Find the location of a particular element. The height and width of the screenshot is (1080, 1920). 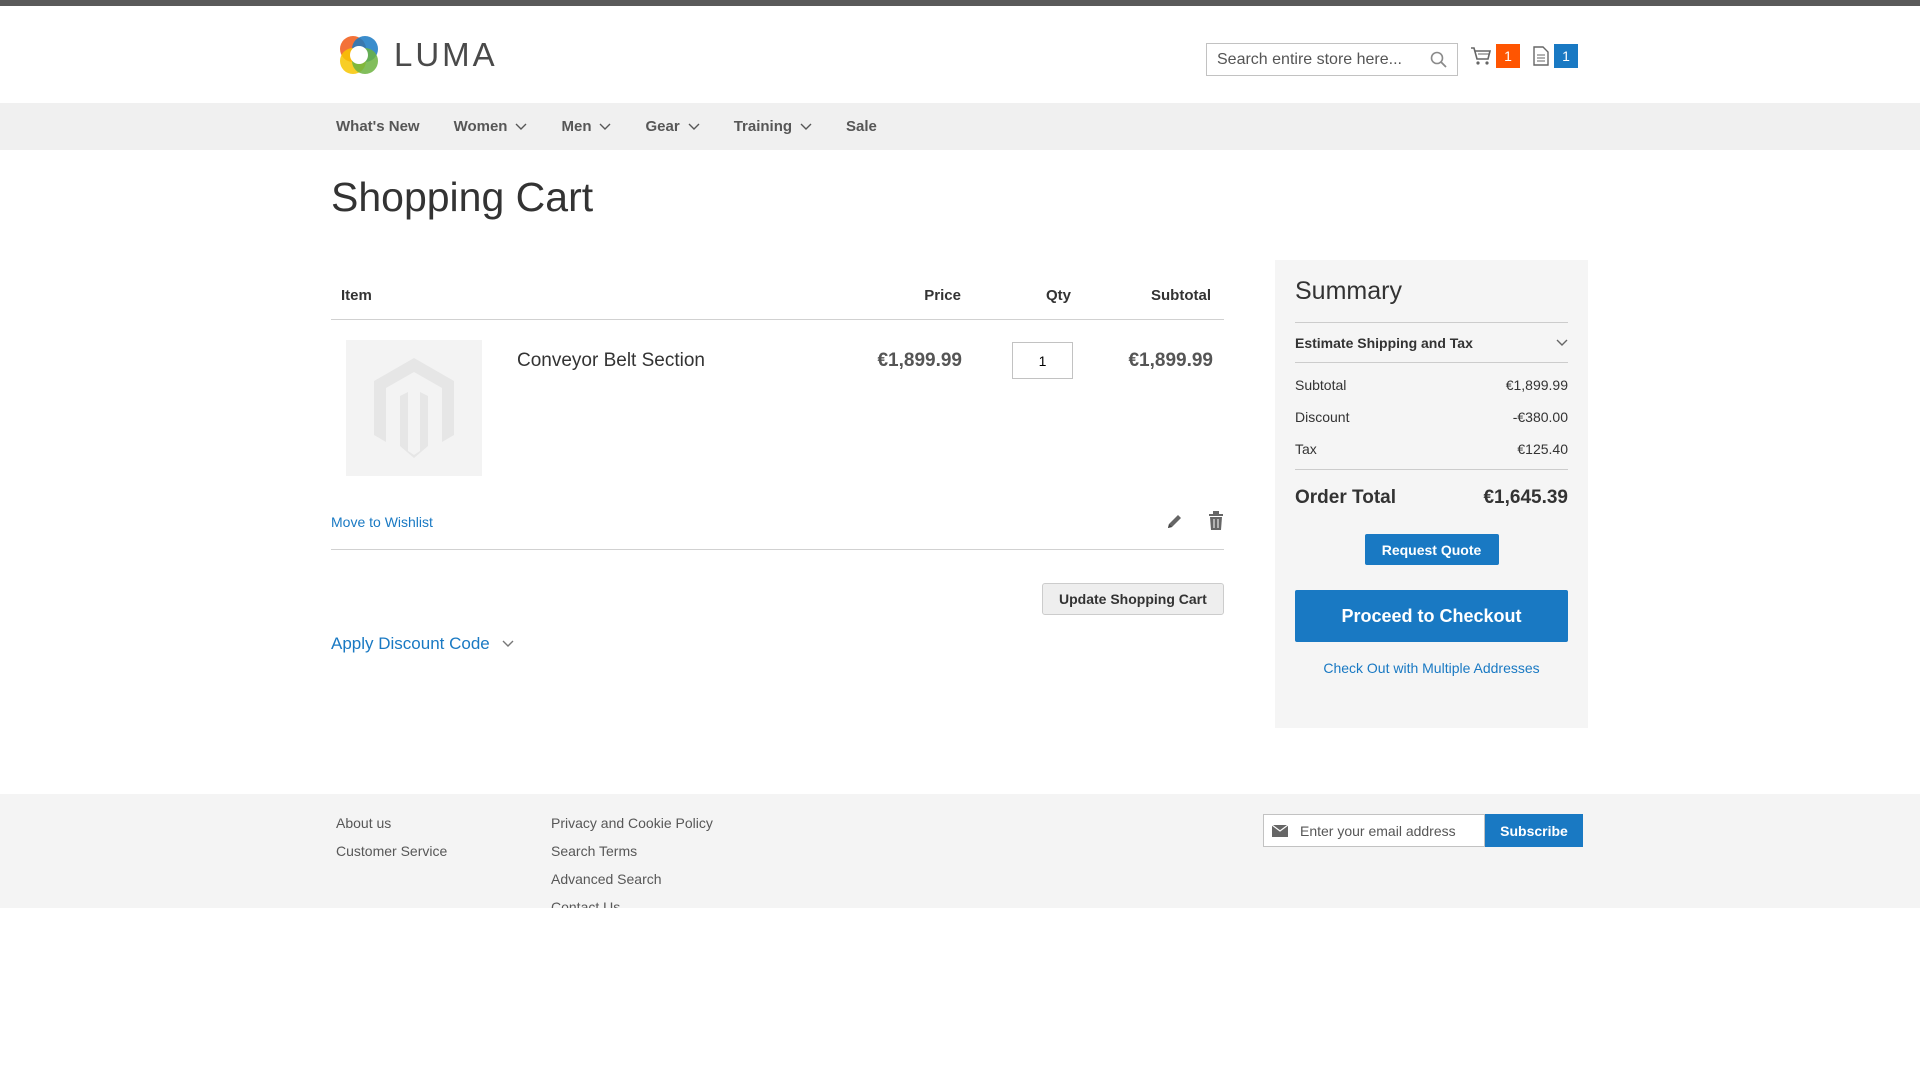

summary-line-tax: Tax €125.40 is located at coordinates (1431, 449).